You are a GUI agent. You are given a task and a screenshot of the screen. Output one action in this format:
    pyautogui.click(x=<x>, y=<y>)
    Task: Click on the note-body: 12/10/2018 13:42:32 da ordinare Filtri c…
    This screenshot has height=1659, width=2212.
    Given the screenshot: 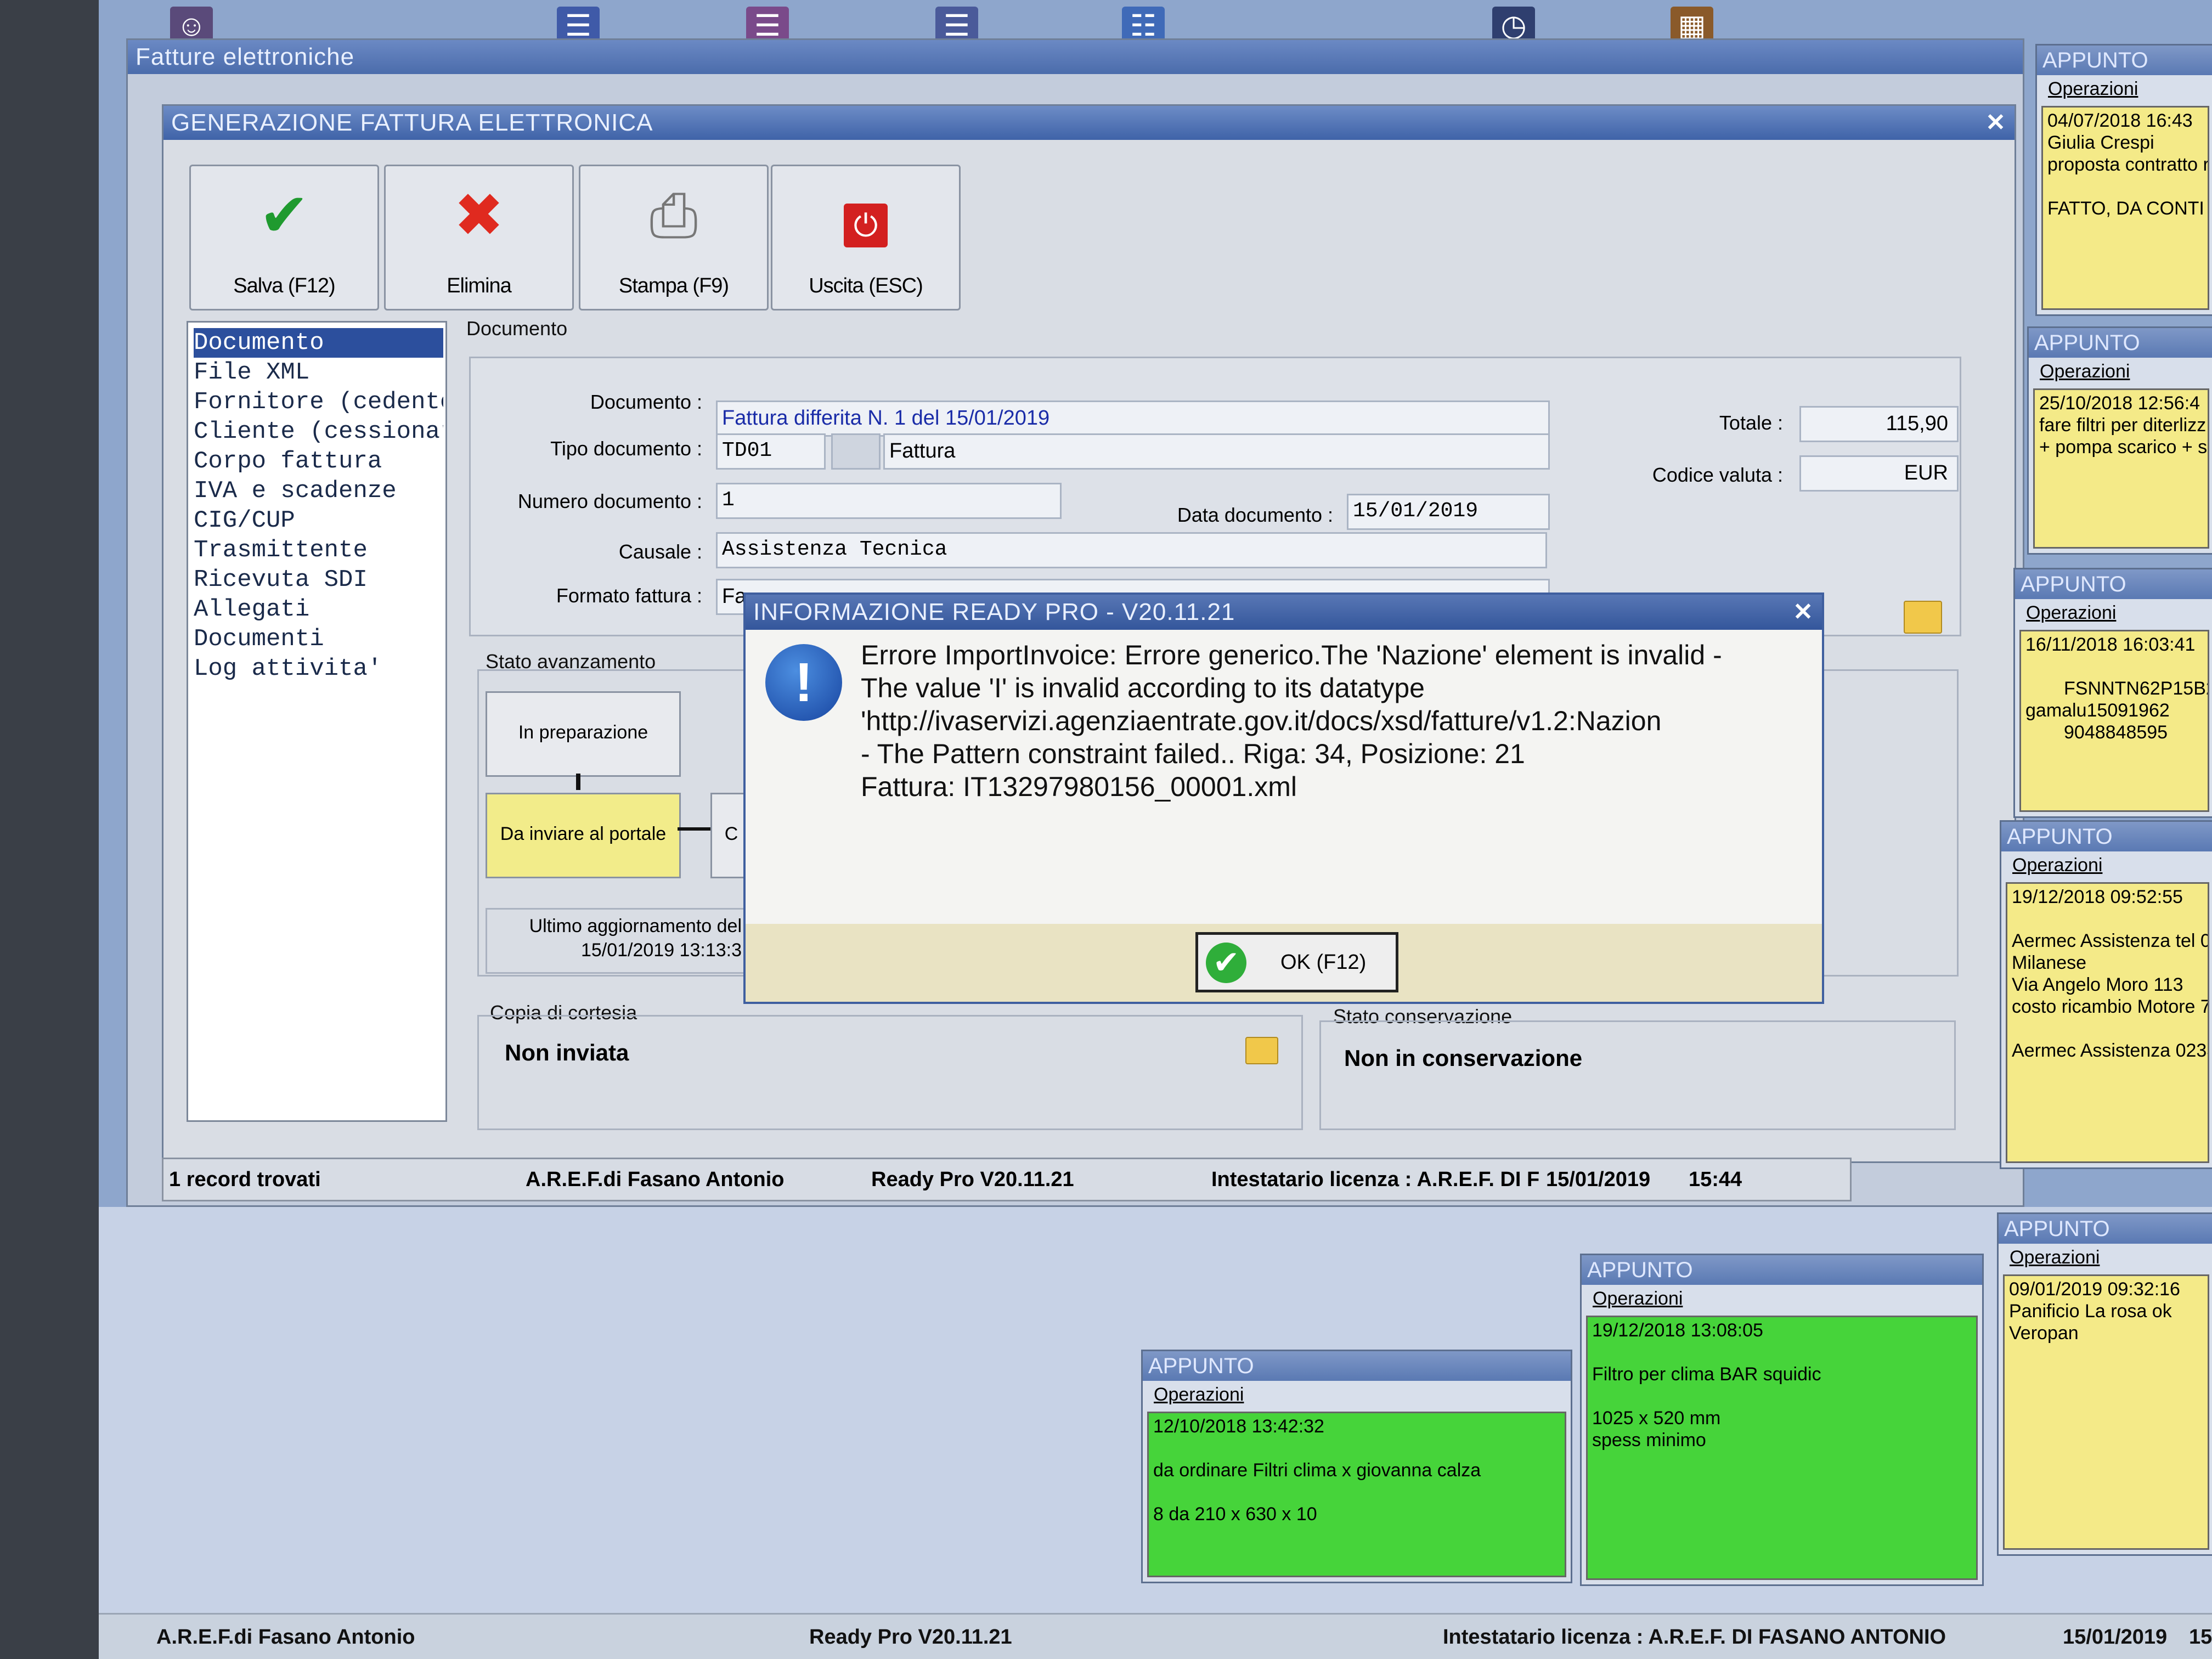 What is the action you would take?
    pyautogui.click(x=1356, y=1494)
    